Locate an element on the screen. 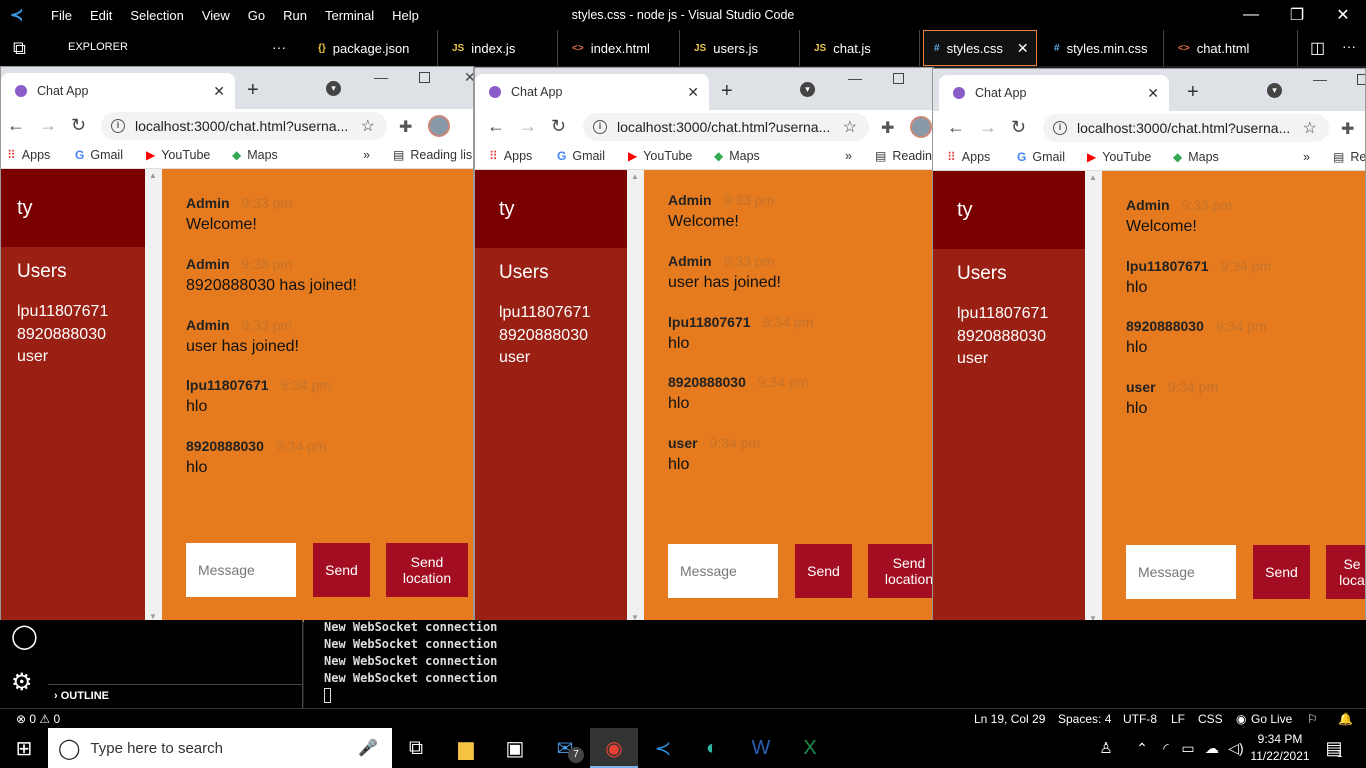 Image resolution: width=1366 pixels, height=768 pixels. tab-chat-js: JS chat.js is located at coordinates (860, 48).